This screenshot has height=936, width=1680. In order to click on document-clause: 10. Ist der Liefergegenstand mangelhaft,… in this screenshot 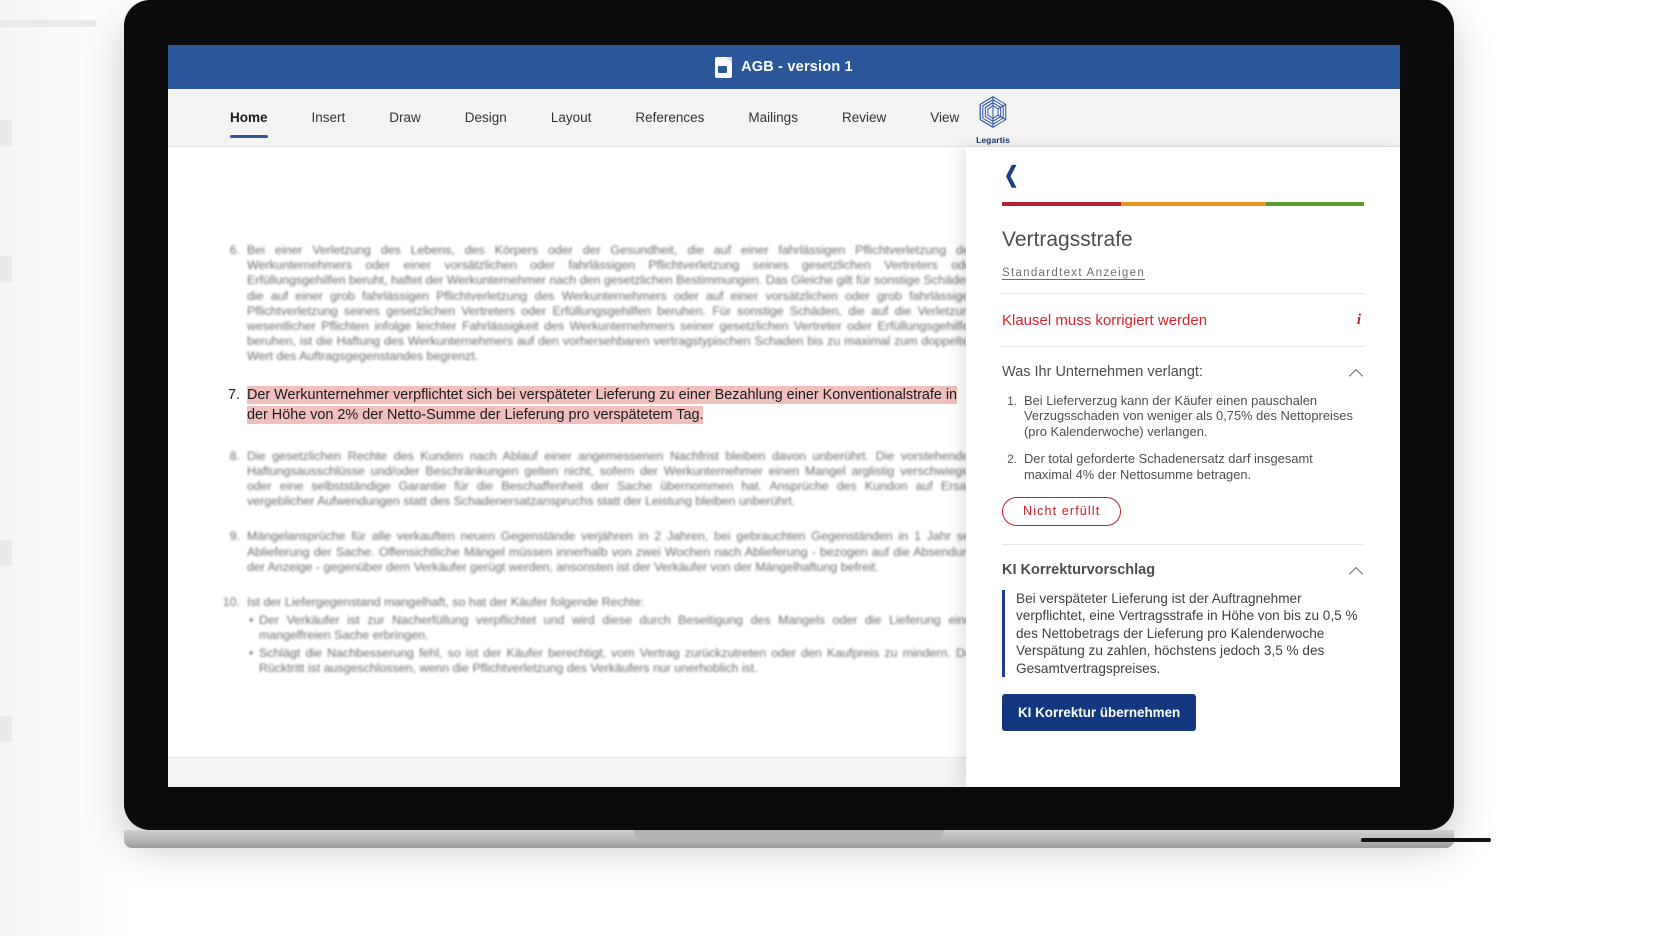, I will do `click(598, 636)`.